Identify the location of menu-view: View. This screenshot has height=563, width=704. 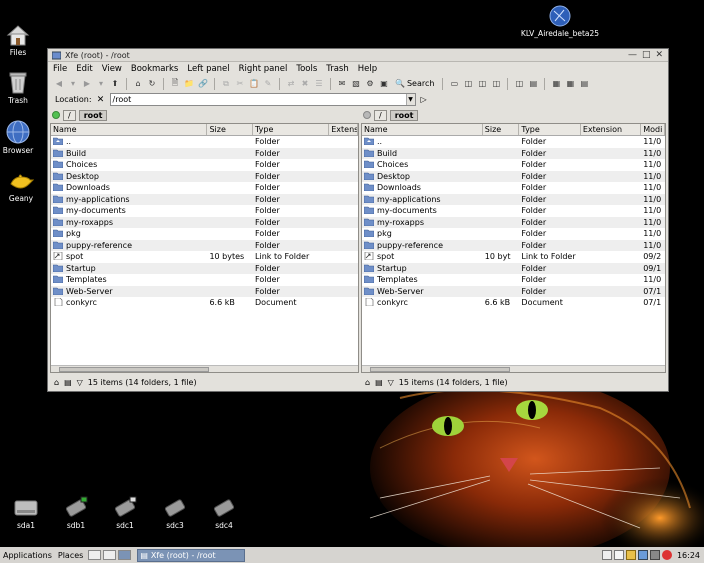
(112, 69).